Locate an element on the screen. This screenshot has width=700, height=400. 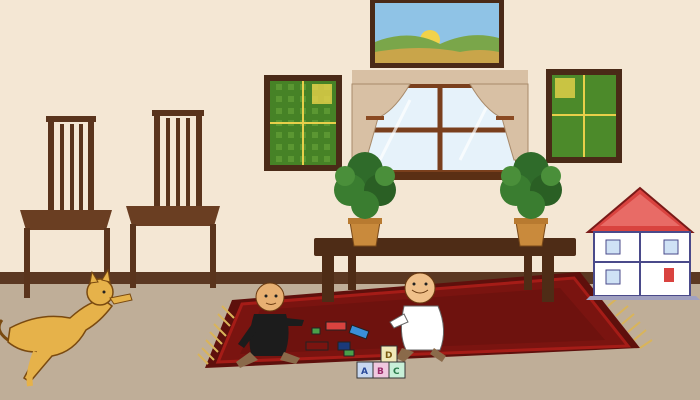
svg-text: D is located at coordinates (388, 356).